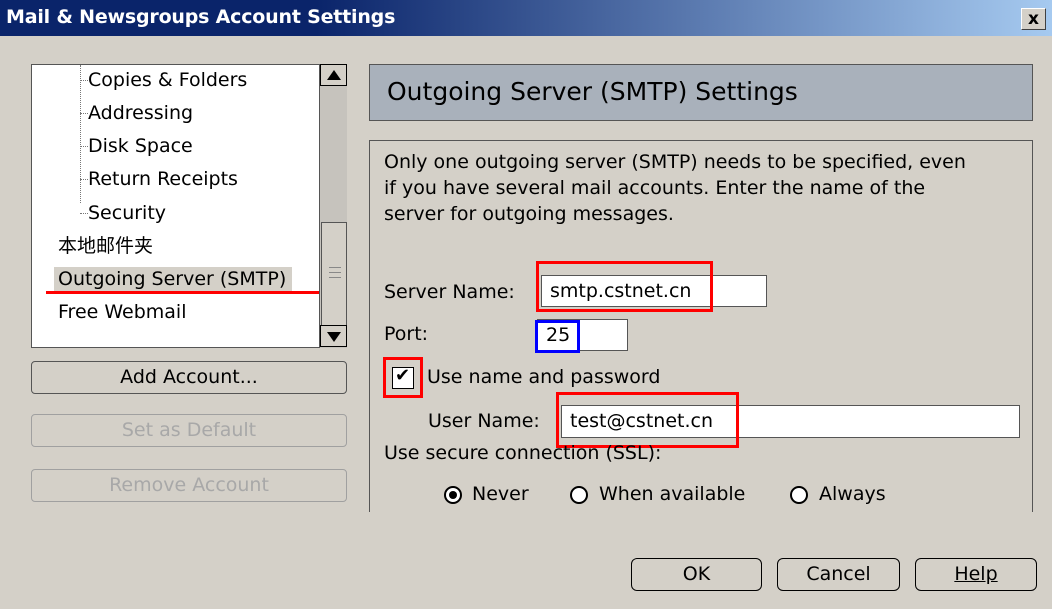 Image resolution: width=1052 pixels, height=609 pixels. I want to click on radio-dot-icon, so click(453, 495).